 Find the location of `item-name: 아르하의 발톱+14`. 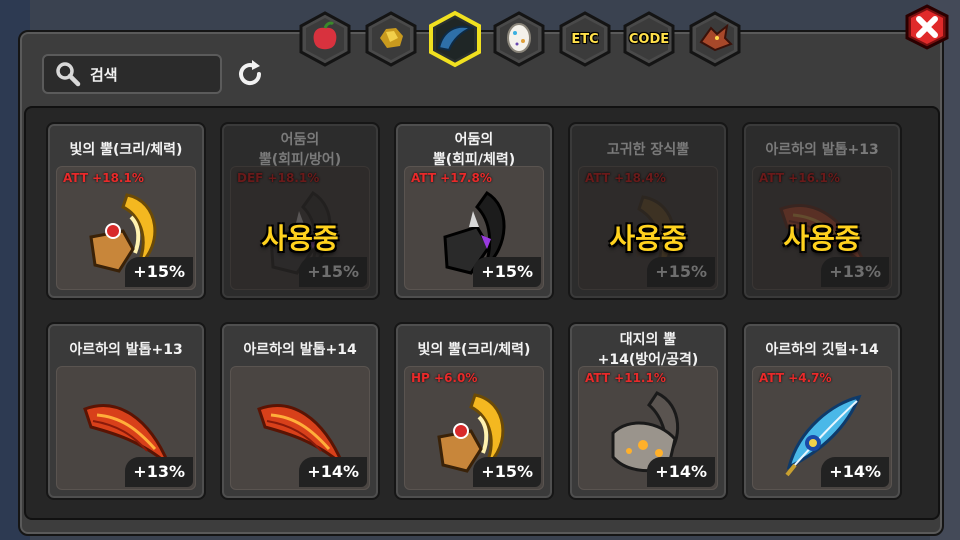

item-name: 아르하의 발톱+14 is located at coordinates (300, 350).